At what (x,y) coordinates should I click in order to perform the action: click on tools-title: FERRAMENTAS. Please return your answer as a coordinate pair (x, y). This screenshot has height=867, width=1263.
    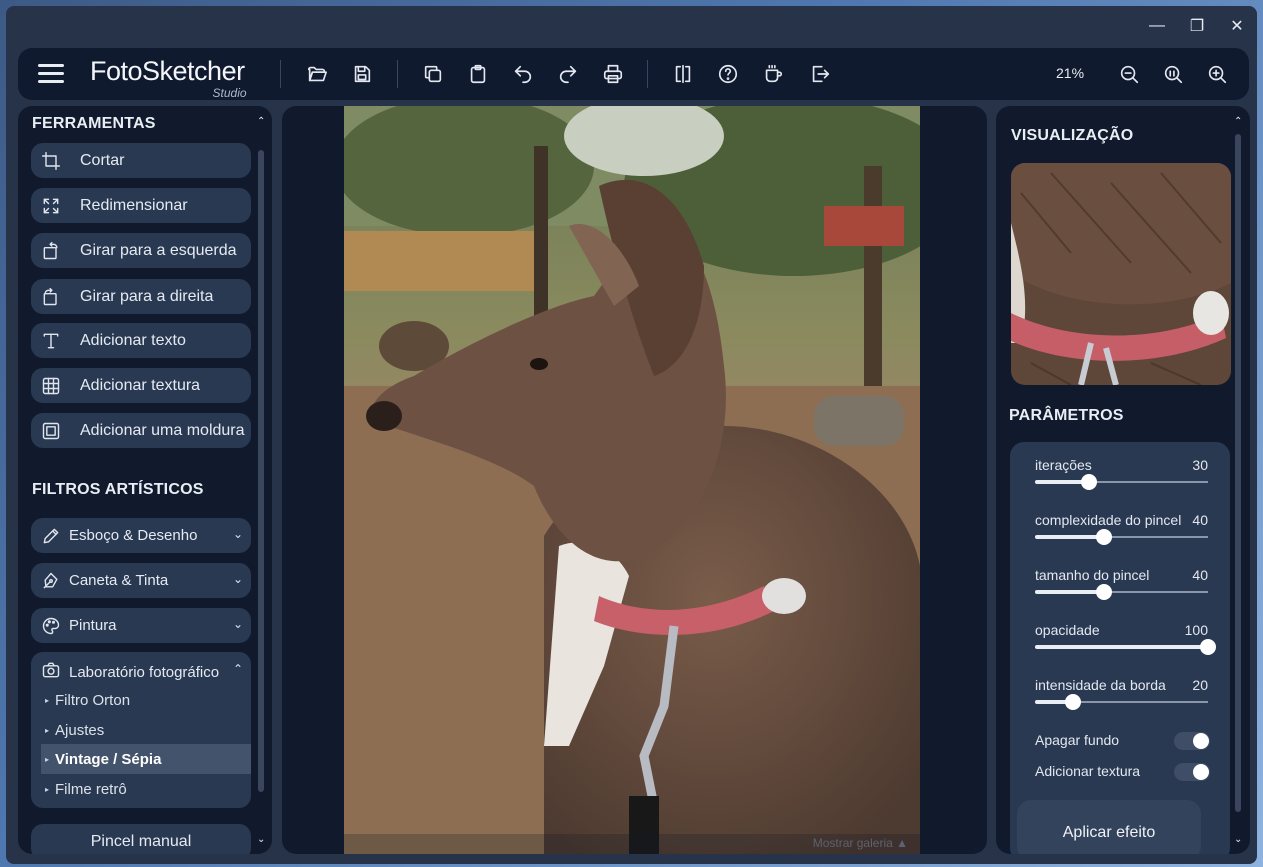
    Looking at the image, I should click on (94, 123).